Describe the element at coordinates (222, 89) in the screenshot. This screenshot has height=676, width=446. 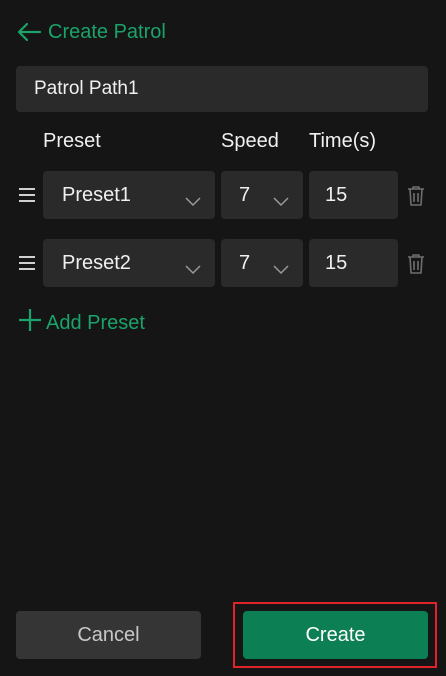
I see `patrol-name-field: Patrol Path1` at that location.